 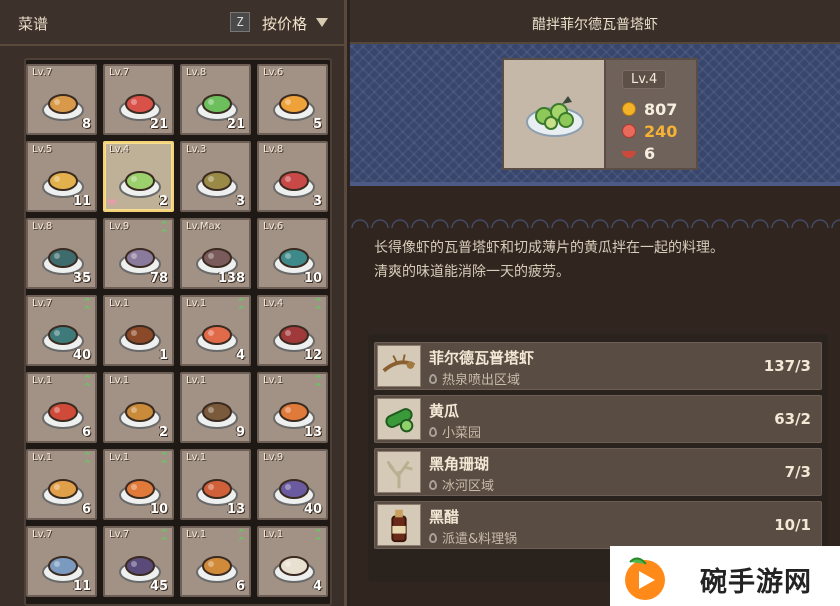 What do you see at coordinates (549, 248) in the screenshot?
I see `description-line: 长得像虾的瓦普塔虾和切成薄片的黄瓜拌在一起的料理。` at bounding box center [549, 248].